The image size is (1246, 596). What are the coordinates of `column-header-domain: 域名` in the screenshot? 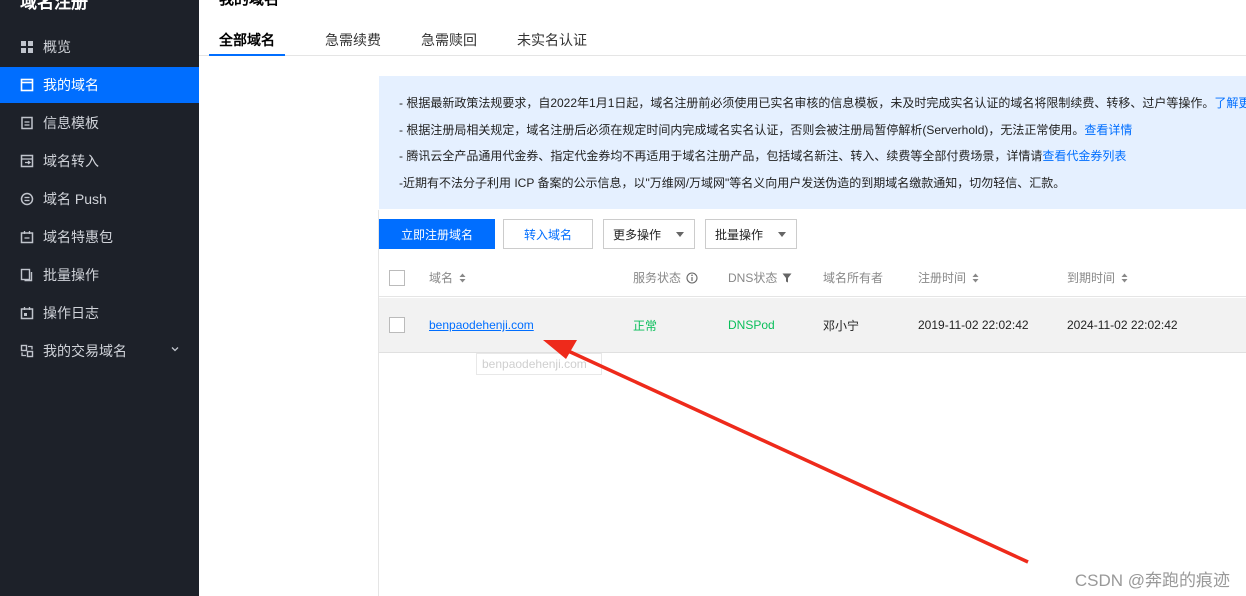 It's located at (447, 277).